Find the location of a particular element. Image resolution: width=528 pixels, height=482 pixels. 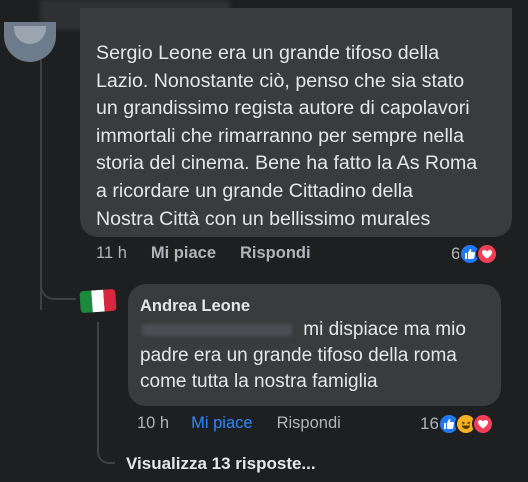

reaction-summary: 6 is located at coordinates (475, 254).